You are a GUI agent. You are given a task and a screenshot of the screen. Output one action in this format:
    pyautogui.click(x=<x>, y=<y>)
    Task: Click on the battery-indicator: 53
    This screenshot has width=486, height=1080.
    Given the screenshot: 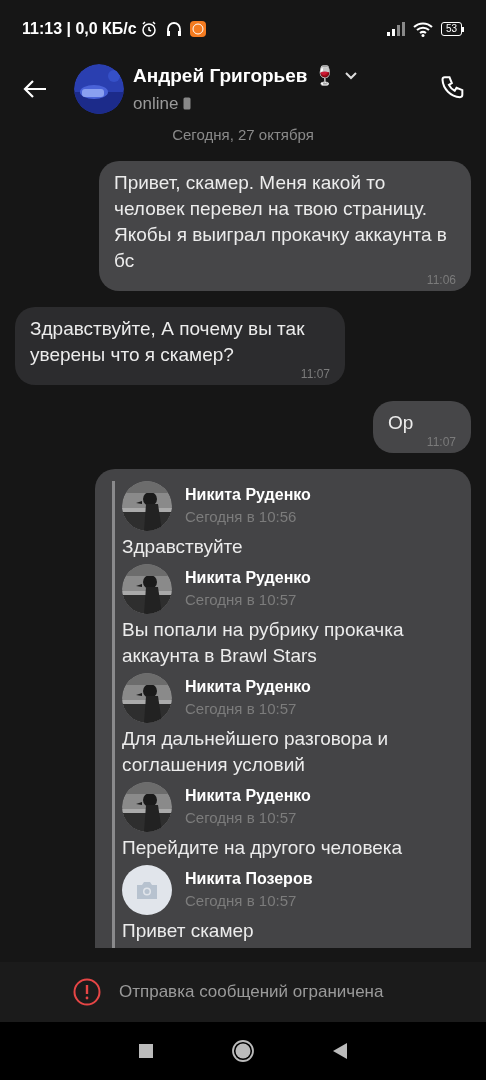 What is the action you would take?
    pyautogui.click(x=452, y=29)
    